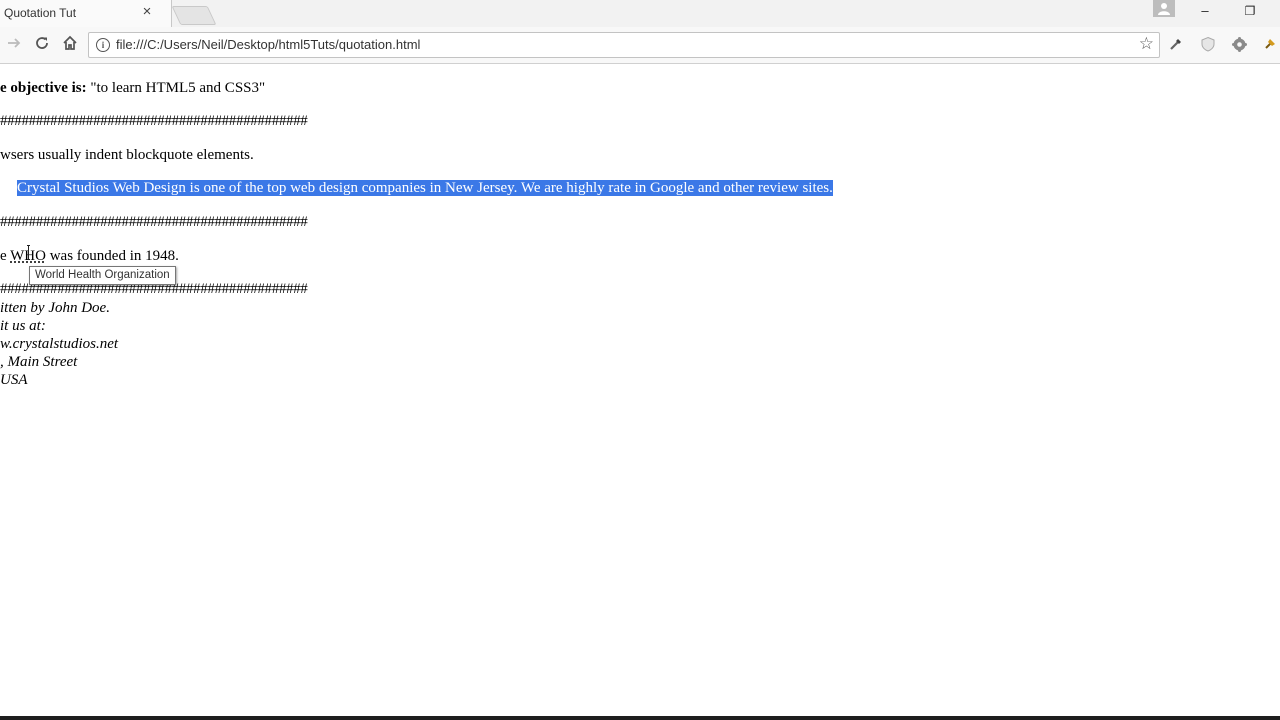 Image resolution: width=1280 pixels, height=720 pixels. I want to click on star-icon: ☆, so click(1146, 44).